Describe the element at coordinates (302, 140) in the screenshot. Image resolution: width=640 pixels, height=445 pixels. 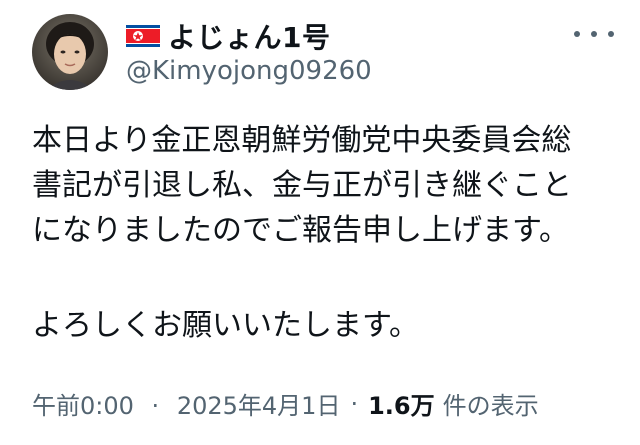
I see `tweet-text-line: 本日より金正恩朝鮮労働党中央委員会総` at that location.